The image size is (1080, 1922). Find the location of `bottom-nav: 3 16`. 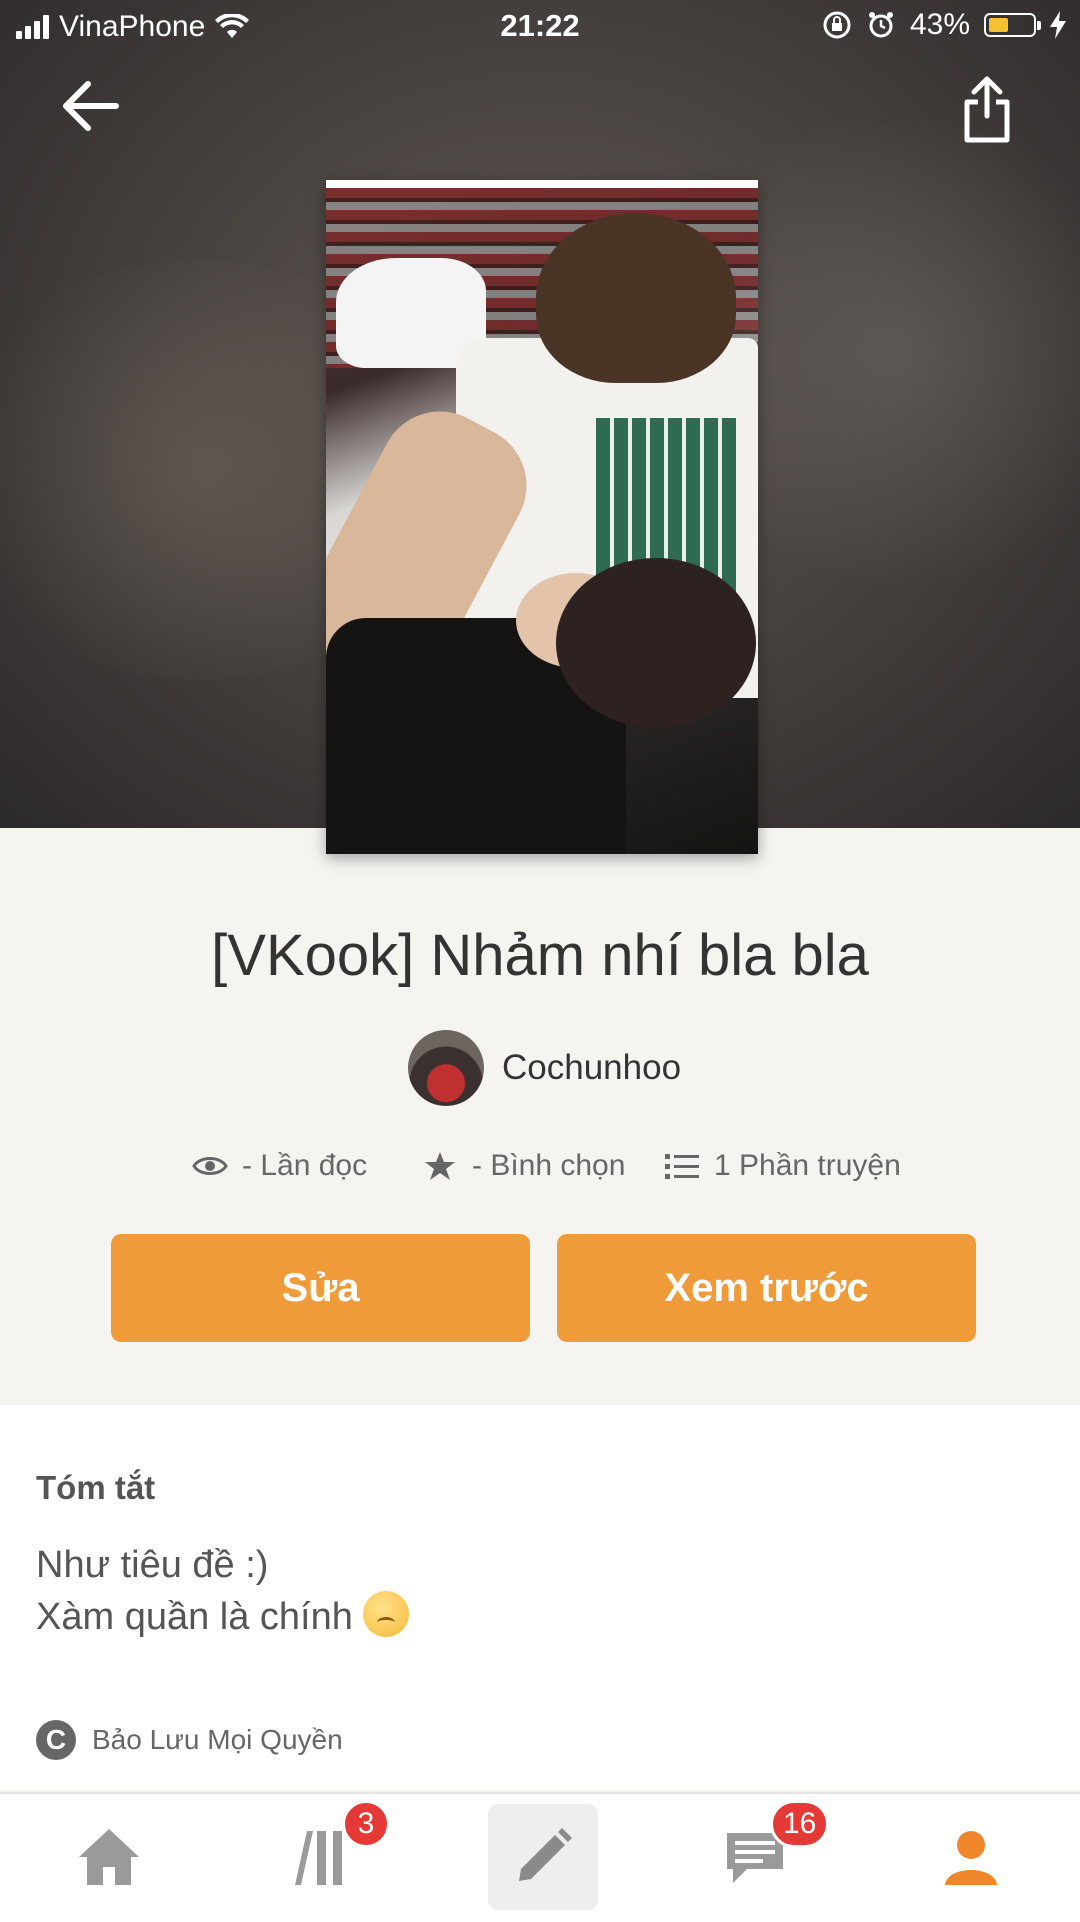

bottom-nav: 3 16 is located at coordinates (540, 1857).